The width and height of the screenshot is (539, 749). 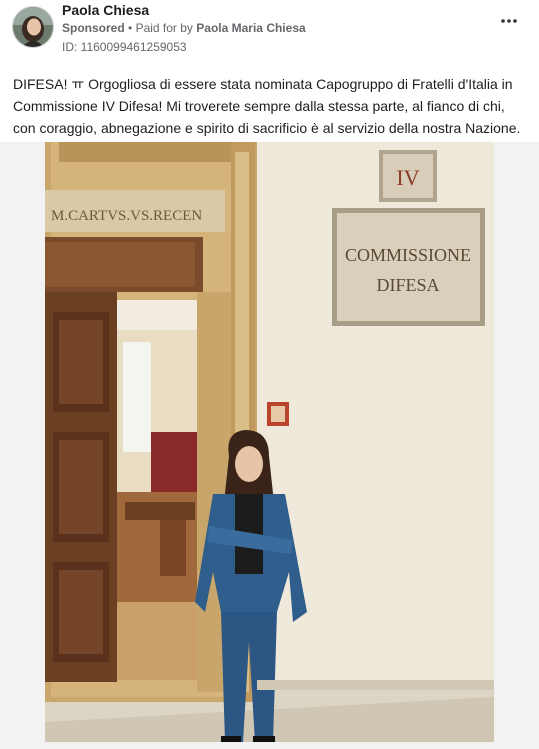 What do you see at coordinates (408, 255) in the screenshot?
I see `plaque-line1: COMMISSIONE` at bounding box center [408, 255].